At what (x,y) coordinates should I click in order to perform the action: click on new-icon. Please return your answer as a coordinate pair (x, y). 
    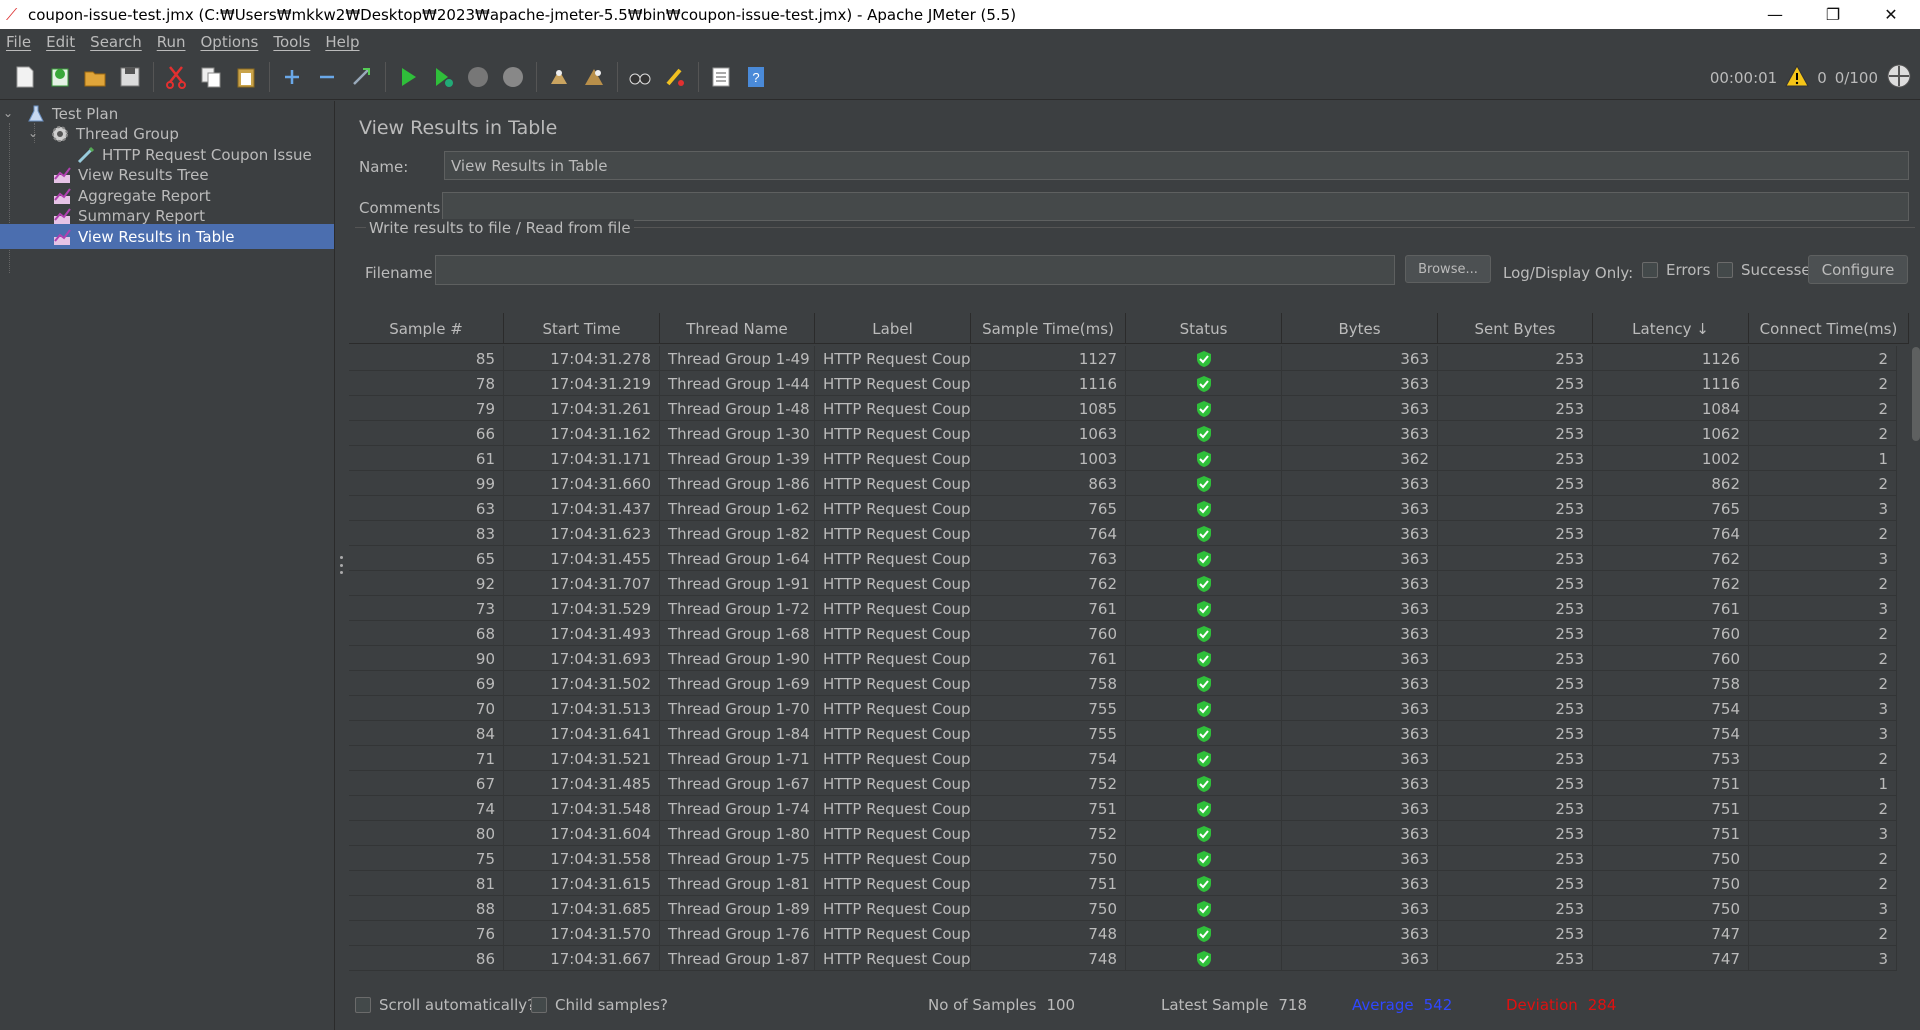
    Looking at the image, I should click on (25, 77).